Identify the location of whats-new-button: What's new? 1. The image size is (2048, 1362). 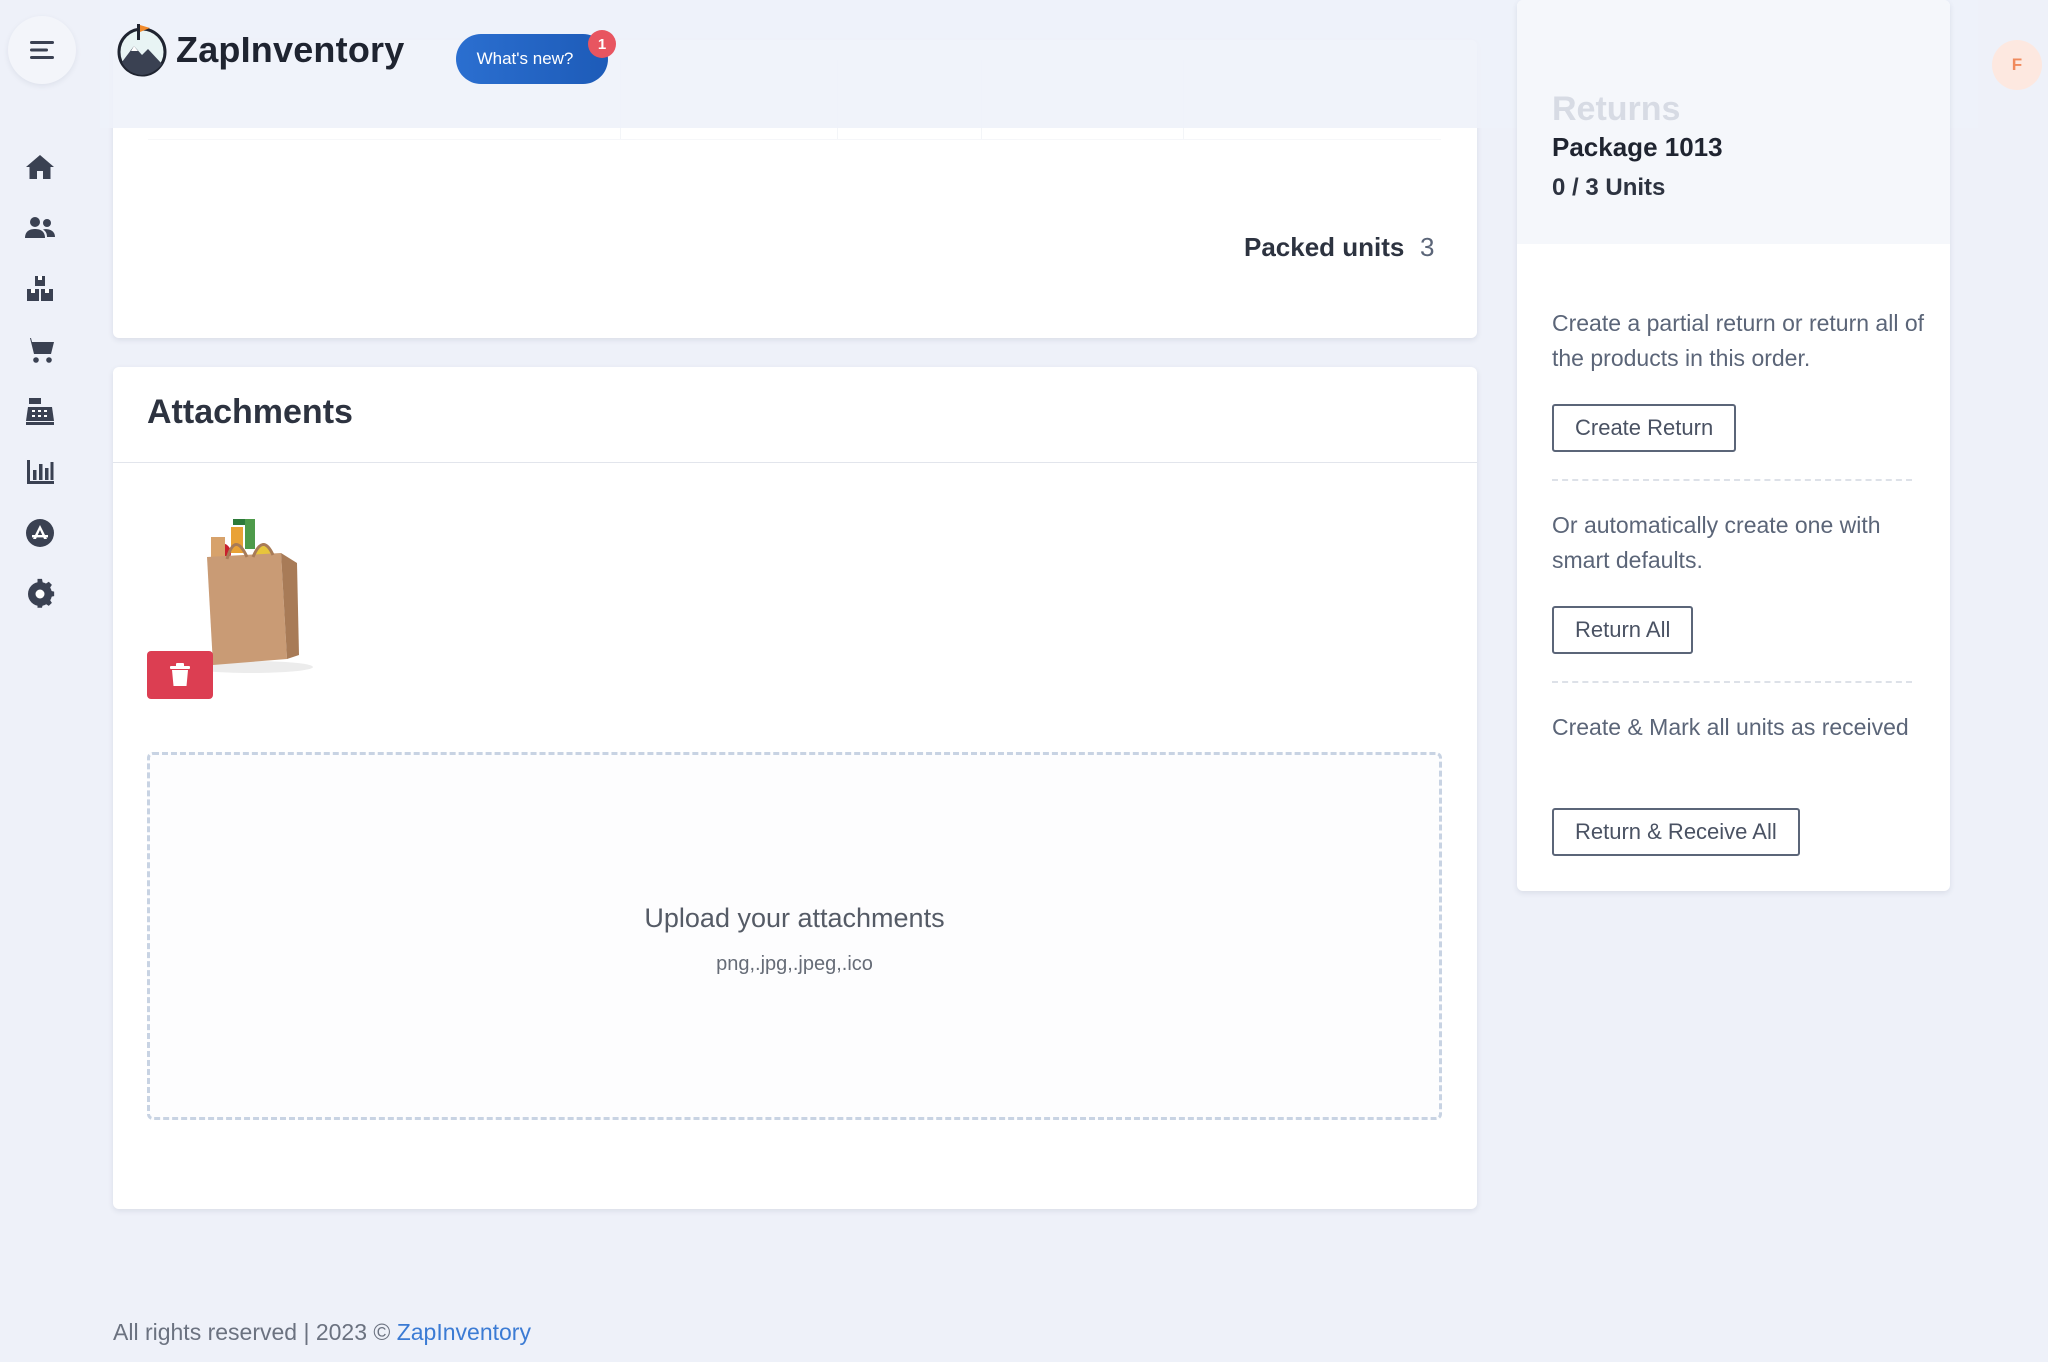
(536, 57).